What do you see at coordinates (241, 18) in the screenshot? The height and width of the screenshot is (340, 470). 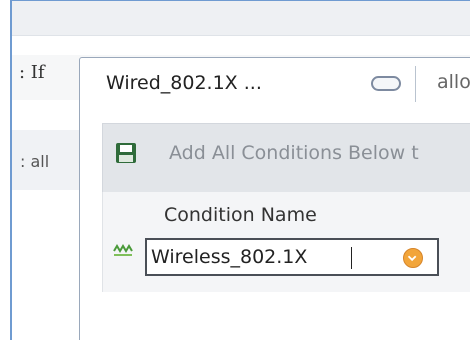 I see `policy-header-band` at bounding box center [241, 18].